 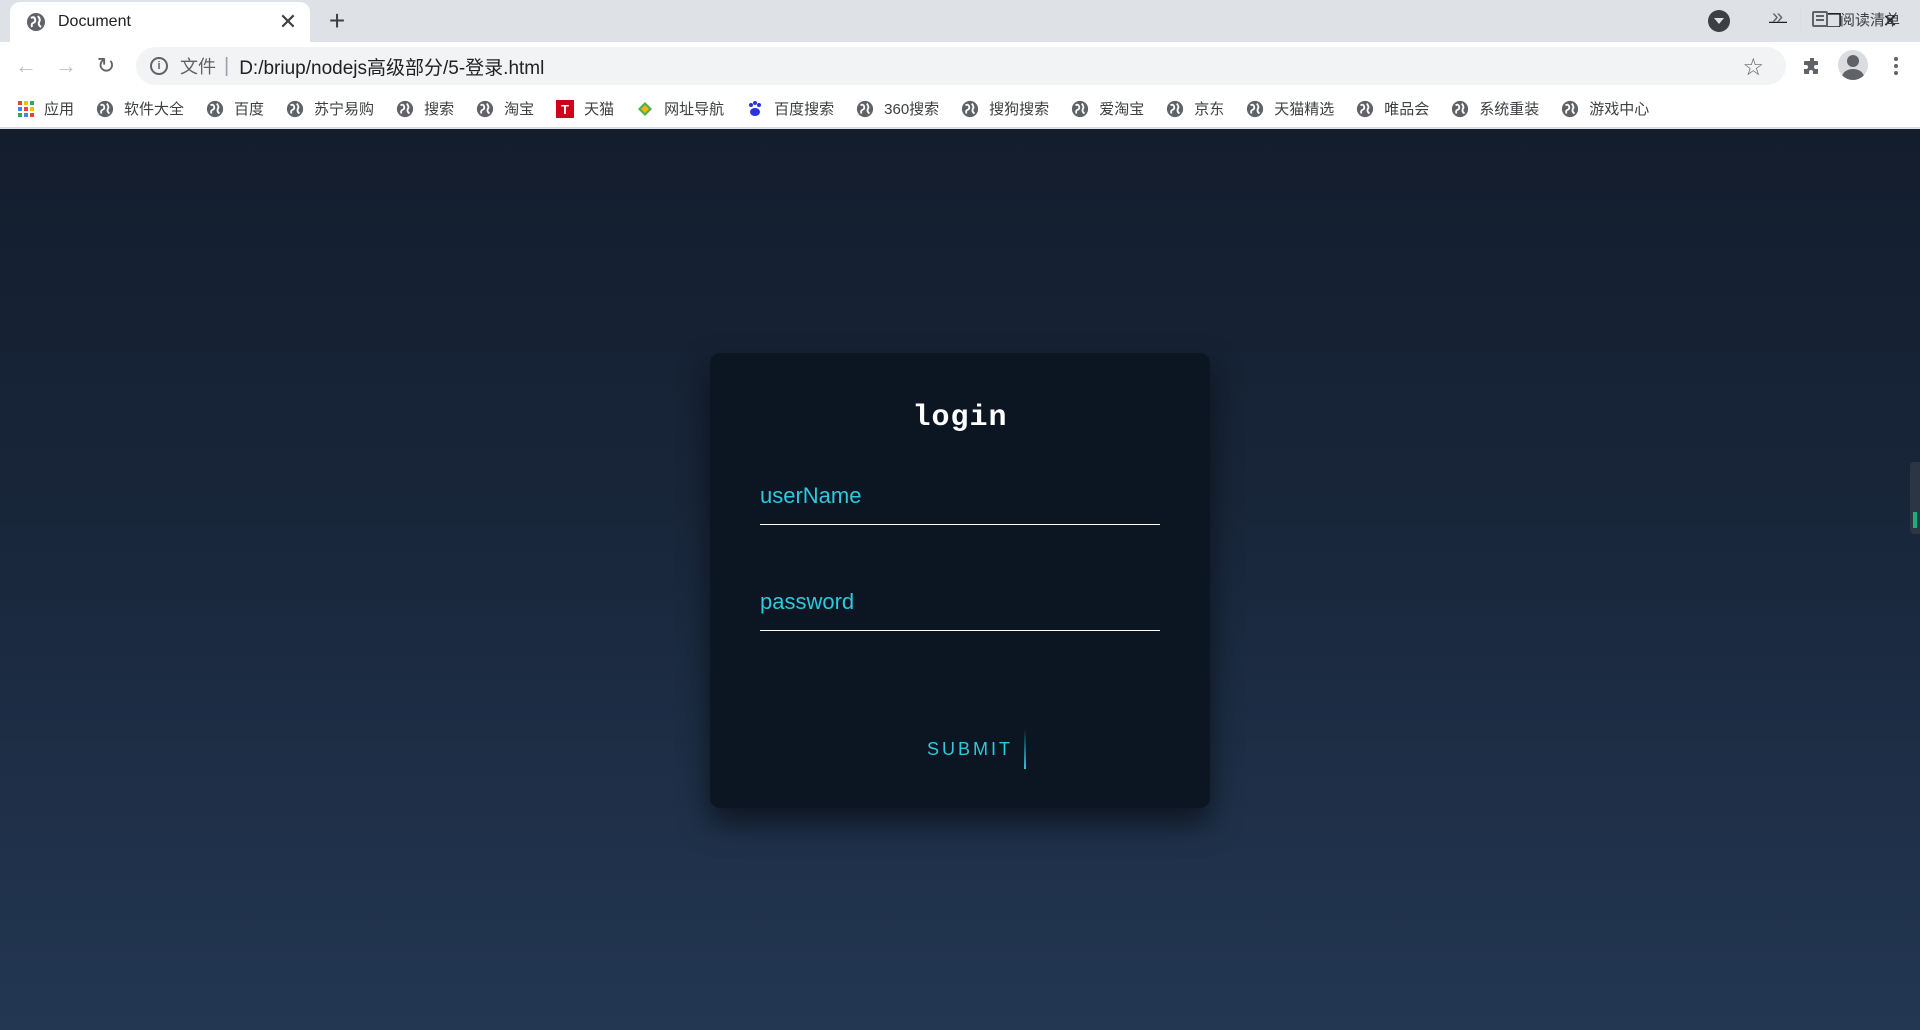 What do you see at coordinates (59, 109) in the screenshot?
I see `bookmark-label: 应用` at bounding box center [59, 109].